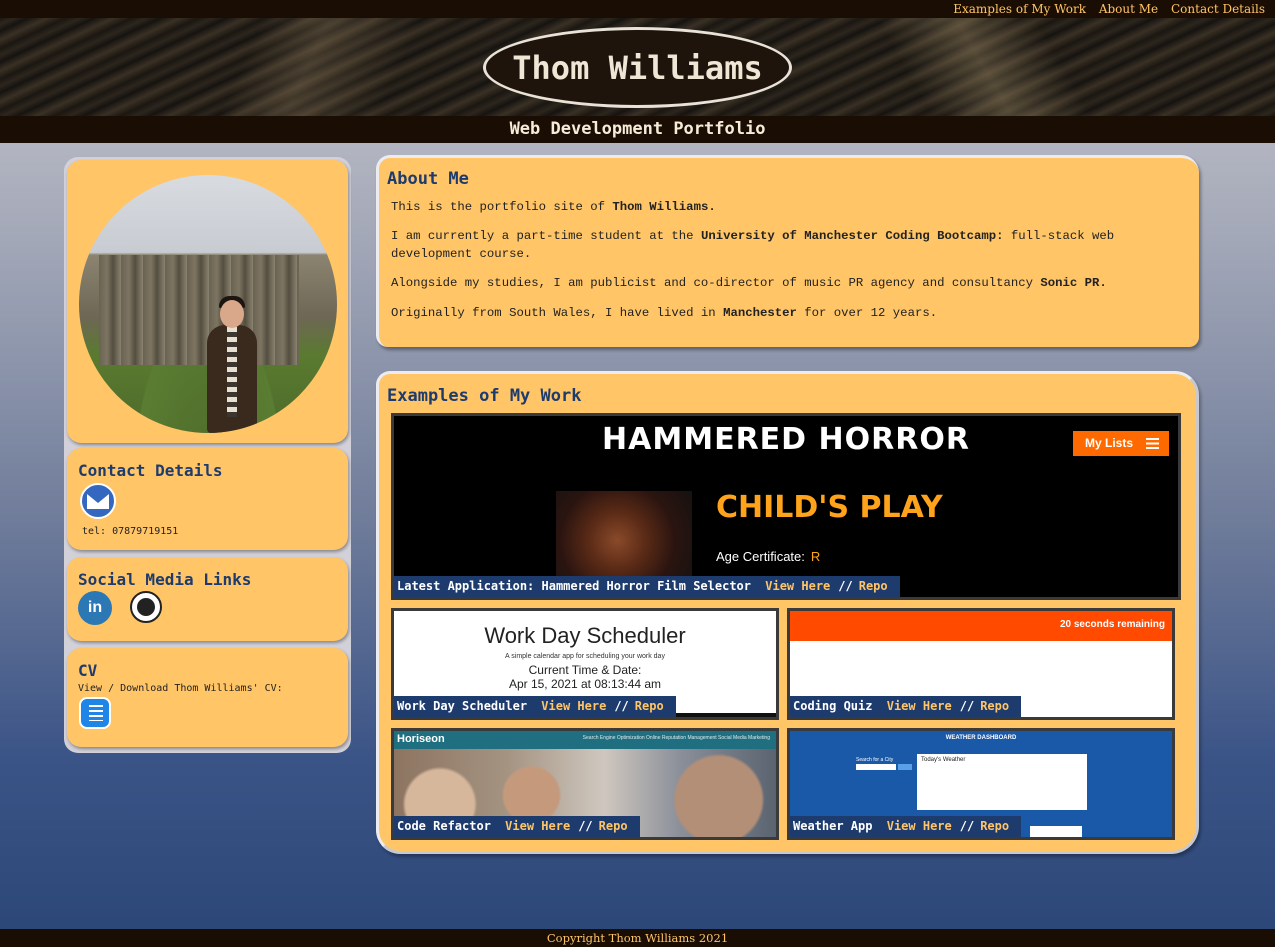  Describe the element at coordinates (1152, 443) in the screenshot. I see `menu-icon` at that location.